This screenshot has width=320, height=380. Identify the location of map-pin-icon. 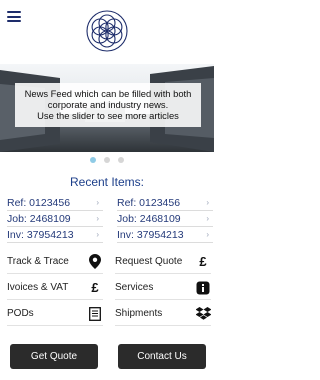
(95, 262).